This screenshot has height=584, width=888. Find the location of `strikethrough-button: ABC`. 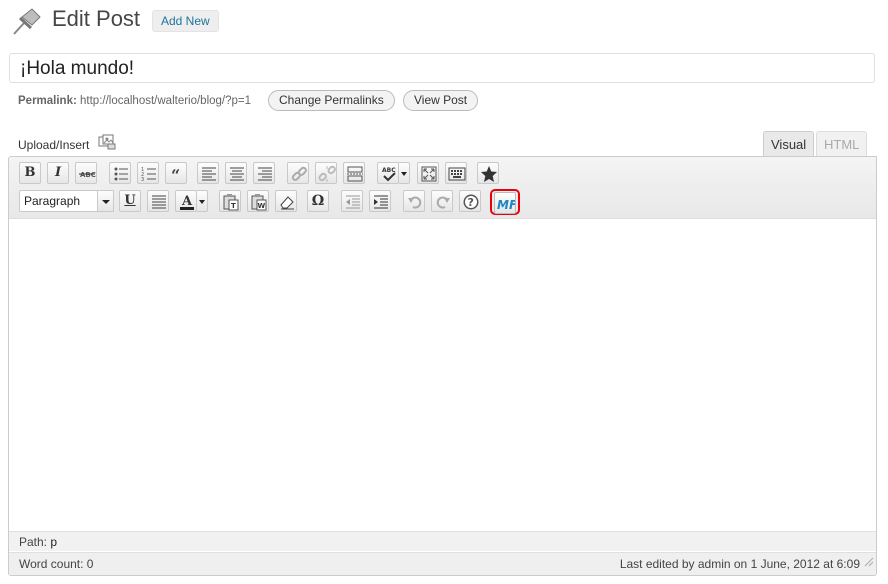

strikethrough-button: ABC is located at coordinates (86, 173).